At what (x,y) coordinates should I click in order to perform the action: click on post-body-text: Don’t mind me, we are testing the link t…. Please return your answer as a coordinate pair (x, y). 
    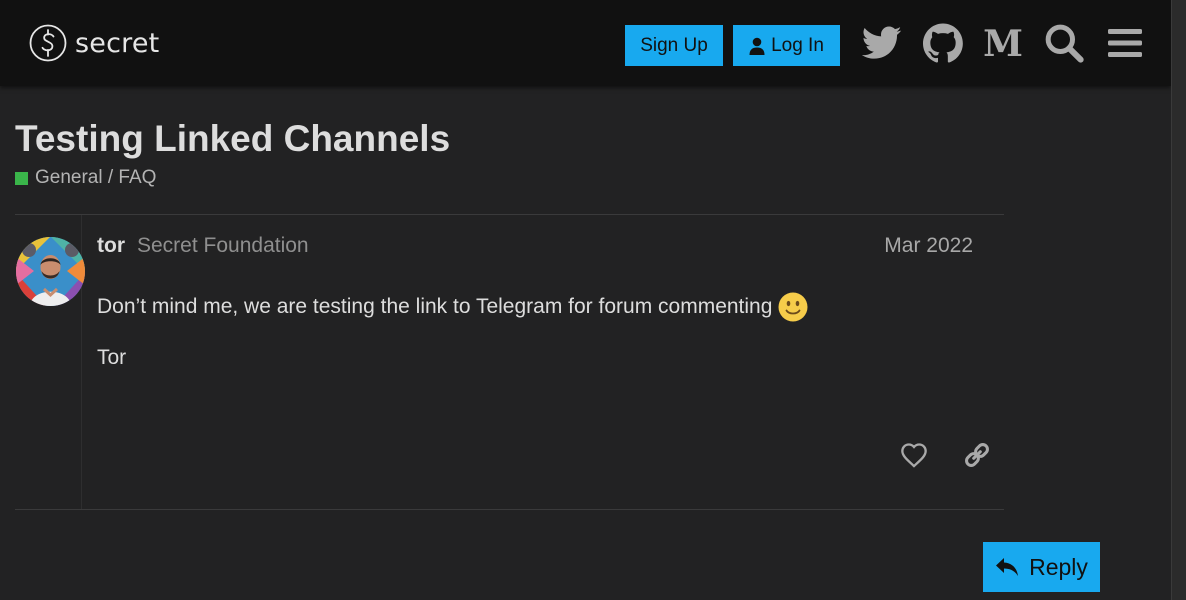
    Looking at the image, I should click on (435, 306).